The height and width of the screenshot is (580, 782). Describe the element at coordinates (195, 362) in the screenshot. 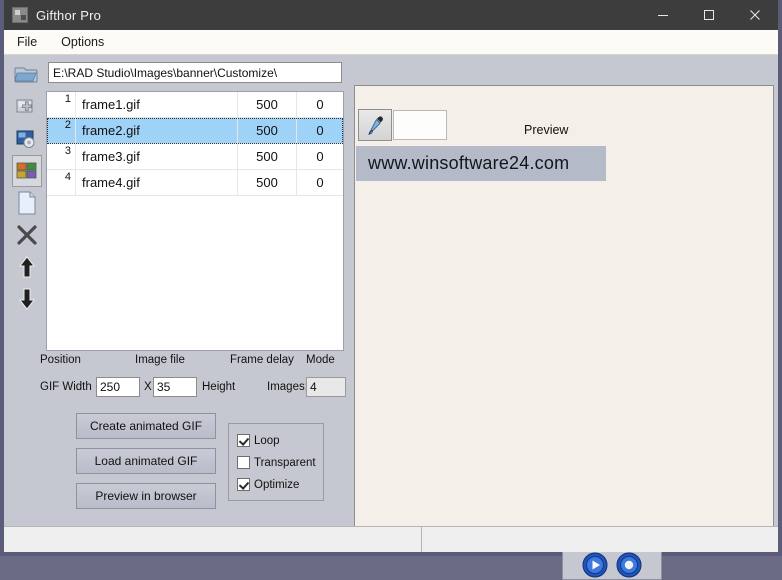

I see `column-labels: Position Image file Frame delay Mode` at that location.